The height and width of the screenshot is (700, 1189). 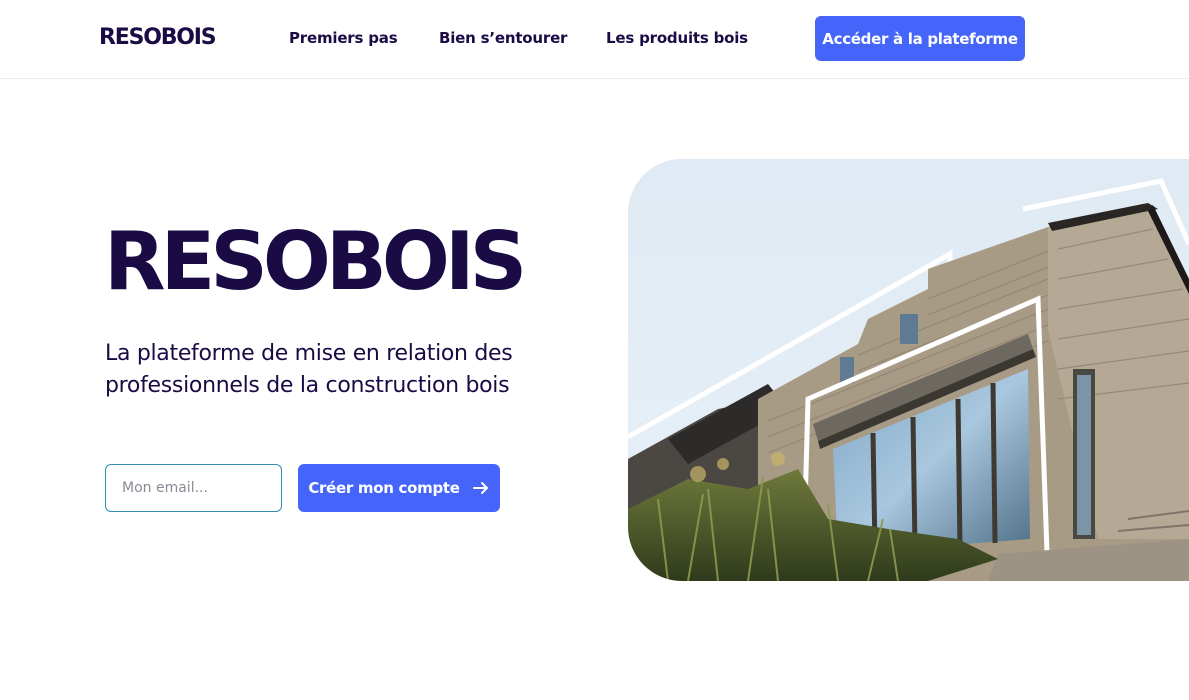 I want to click on nav-link-premiers-pas: Premiers pas, so click(x=343, y=38).